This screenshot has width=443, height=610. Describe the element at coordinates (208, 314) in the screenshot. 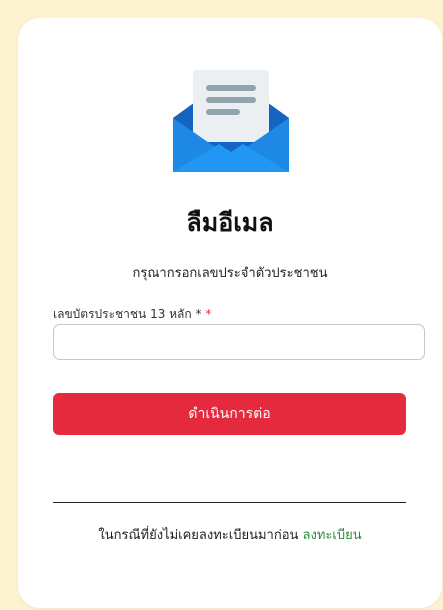

I see `required-mark: *` at that location.